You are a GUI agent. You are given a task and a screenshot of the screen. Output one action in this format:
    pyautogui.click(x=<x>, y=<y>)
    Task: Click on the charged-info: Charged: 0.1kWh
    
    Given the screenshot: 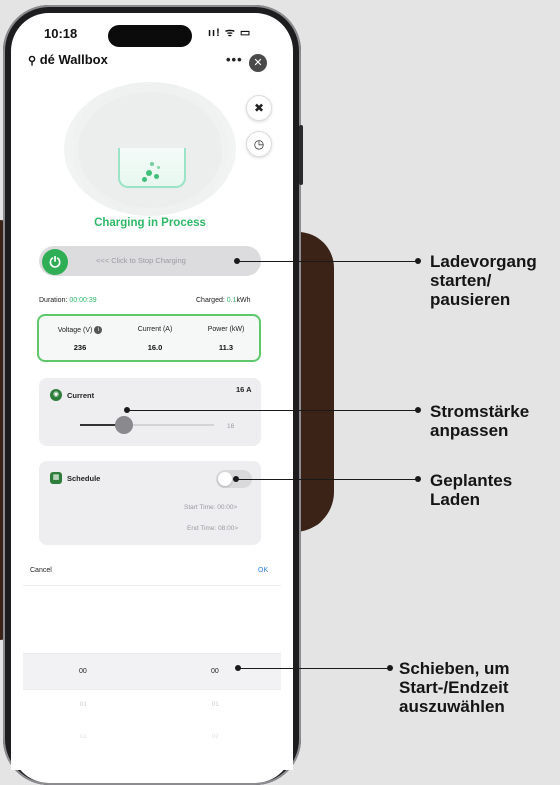 What is the action you would take?
    pyautogui.click(x=223, y=300)
    